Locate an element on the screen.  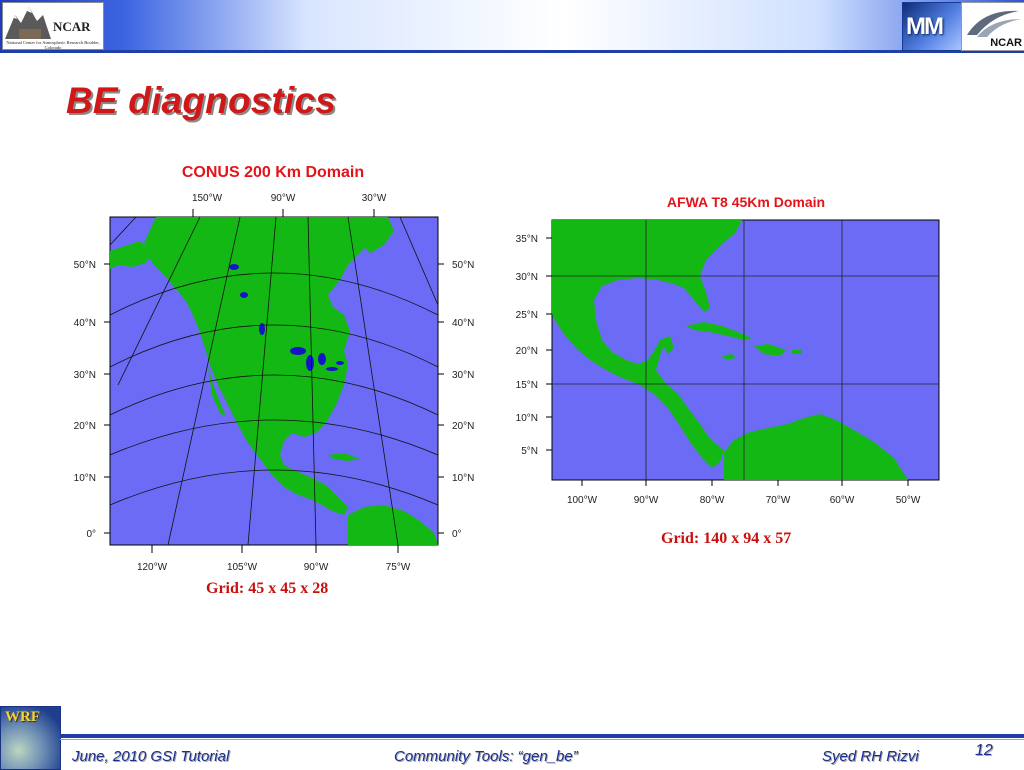
afwa-lat-labels: 35°N 30°N 25°N 20°N 15°N 10°N 5°N is located at coordinates (527, 345).